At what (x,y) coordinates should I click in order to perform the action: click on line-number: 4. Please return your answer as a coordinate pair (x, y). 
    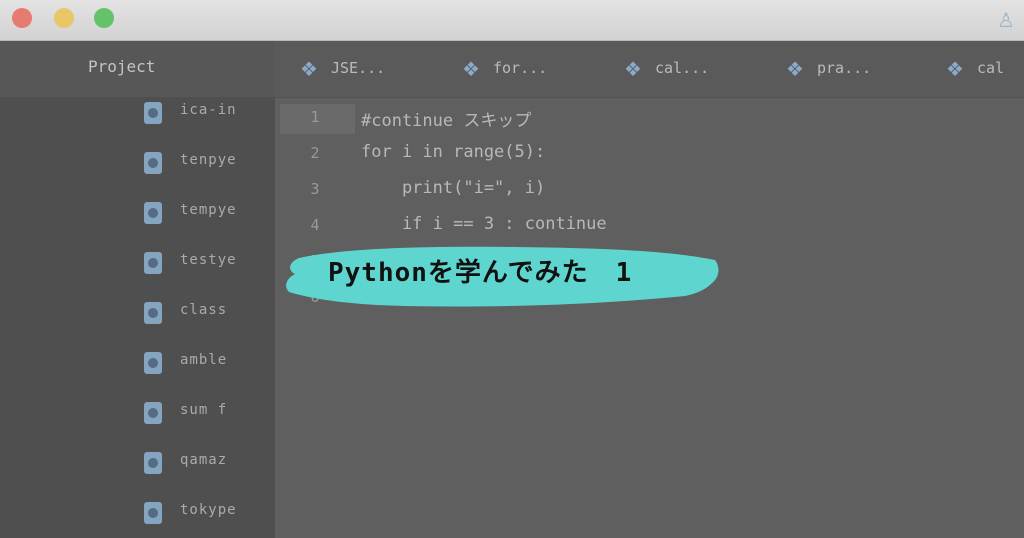
    Looking at the image, I should click on (315, 225).